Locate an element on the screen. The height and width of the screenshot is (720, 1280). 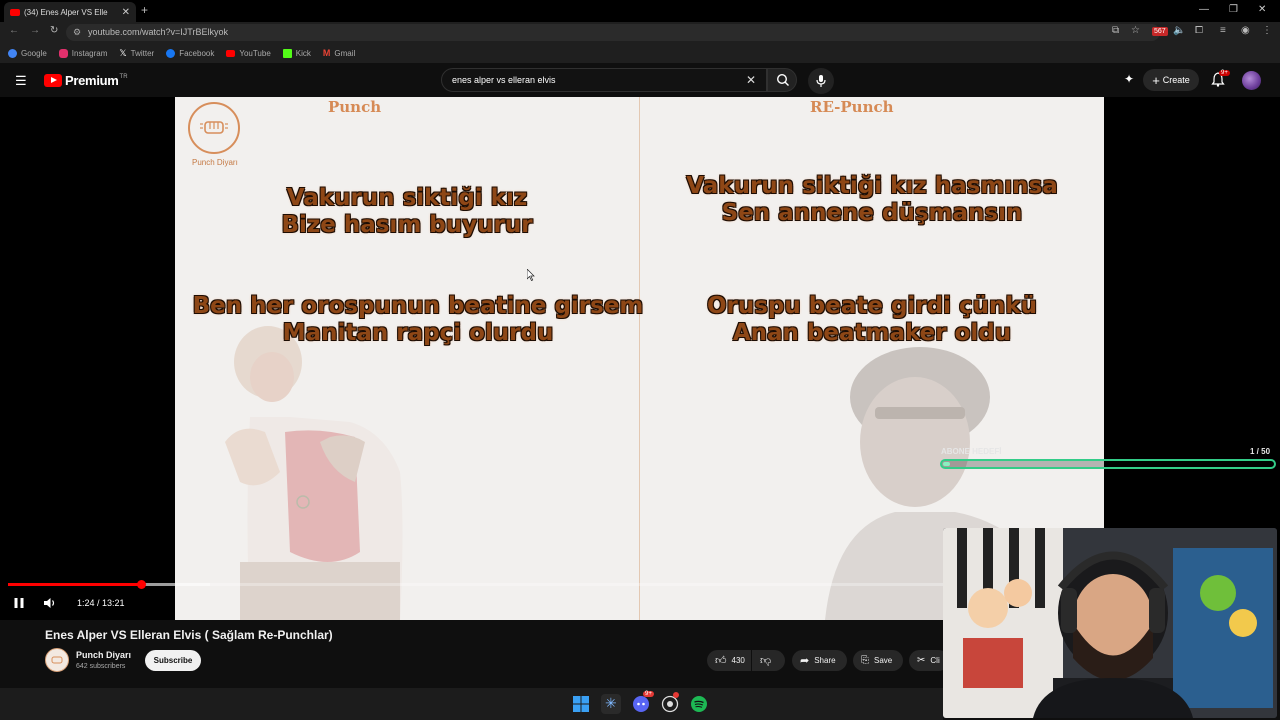
app-snowflake-icon: ✳ is located at coordinates (611, 704).